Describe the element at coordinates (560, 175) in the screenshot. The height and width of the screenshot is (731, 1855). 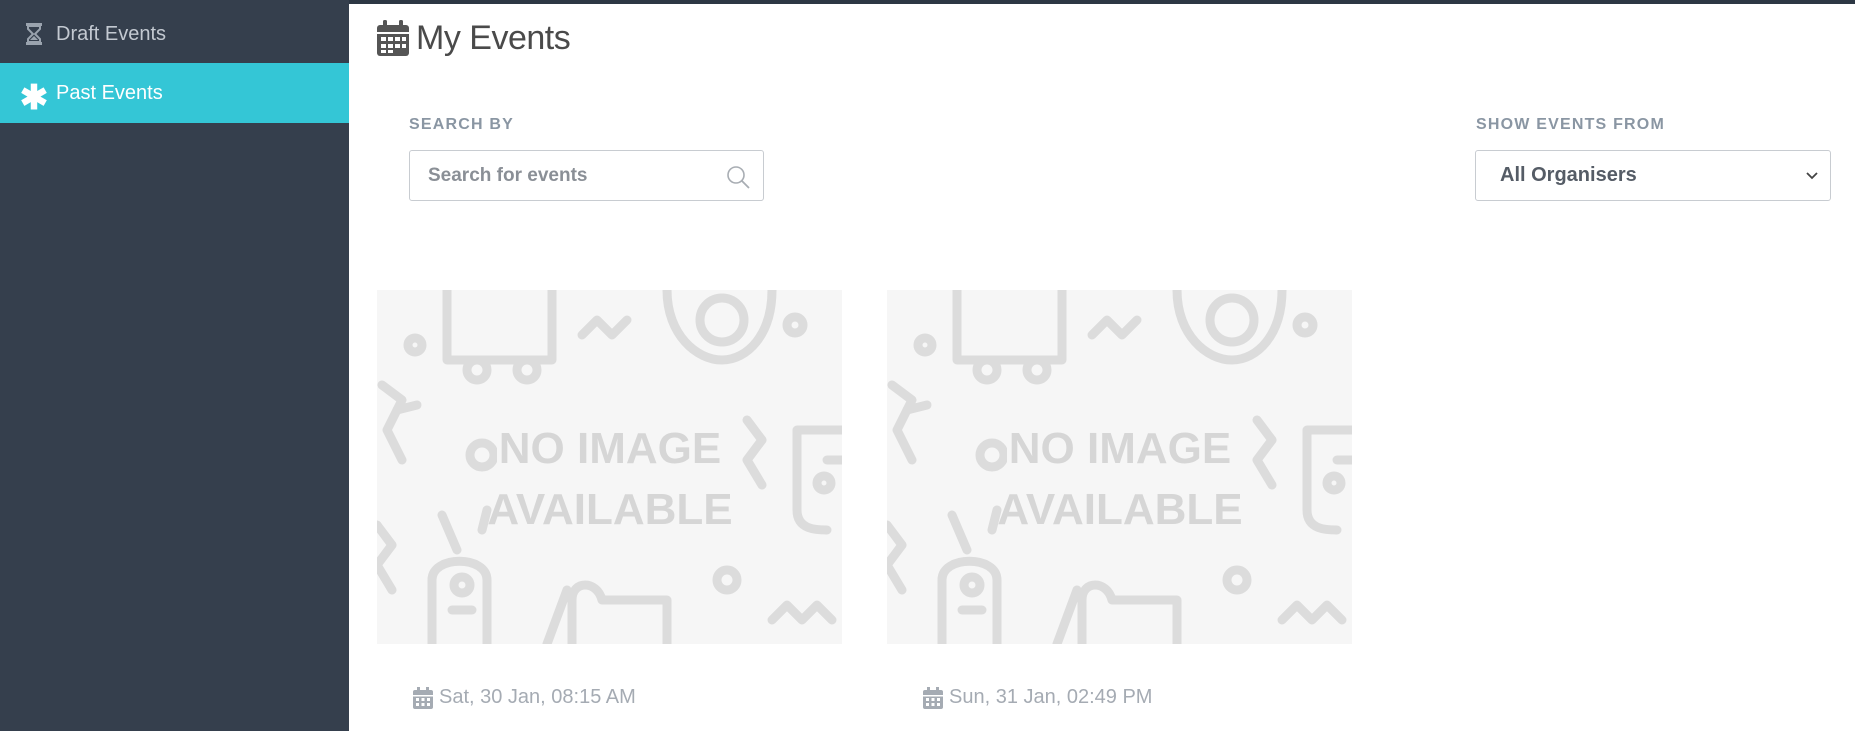
I see `search-input` at that location.